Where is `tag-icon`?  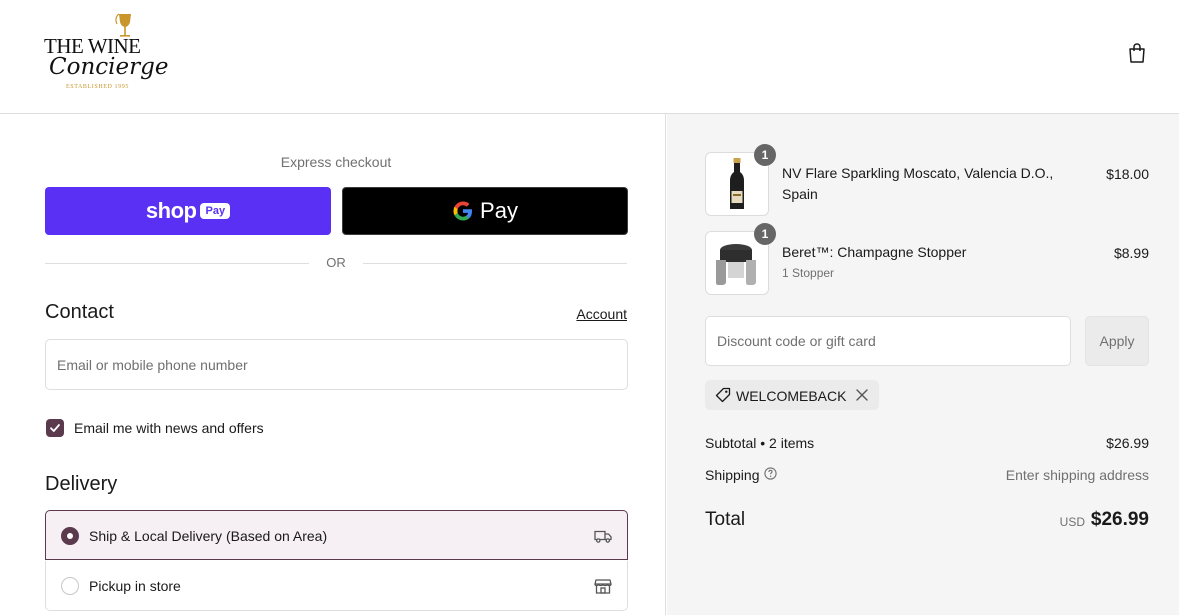 tag-icon is located at coordinates (723, 395).